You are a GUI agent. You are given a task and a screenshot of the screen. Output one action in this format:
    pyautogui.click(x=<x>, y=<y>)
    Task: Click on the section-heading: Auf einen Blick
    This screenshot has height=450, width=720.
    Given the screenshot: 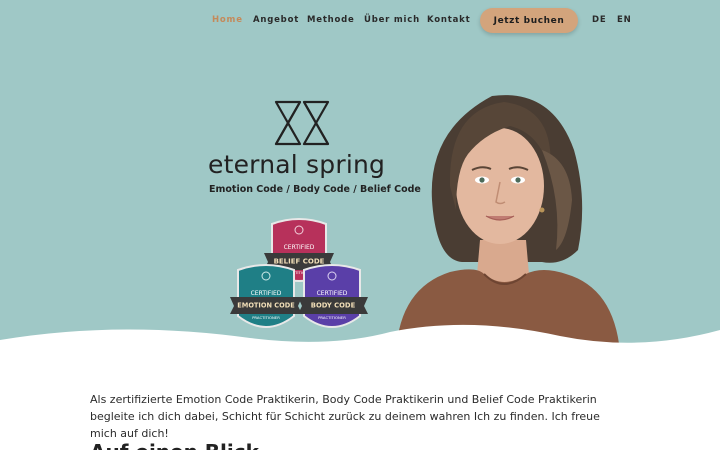 What is the action you would take?
    pyautogui.click(x=174, y=445)
    